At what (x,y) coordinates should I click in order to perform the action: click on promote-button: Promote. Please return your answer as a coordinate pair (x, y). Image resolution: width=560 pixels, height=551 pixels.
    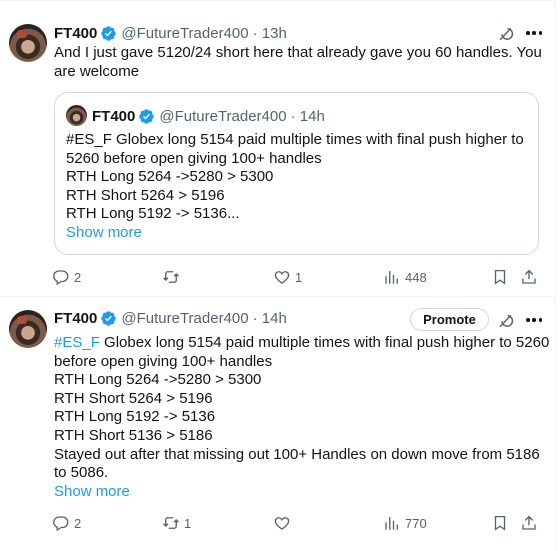
    Looking at the image, I should click on (449, 319).